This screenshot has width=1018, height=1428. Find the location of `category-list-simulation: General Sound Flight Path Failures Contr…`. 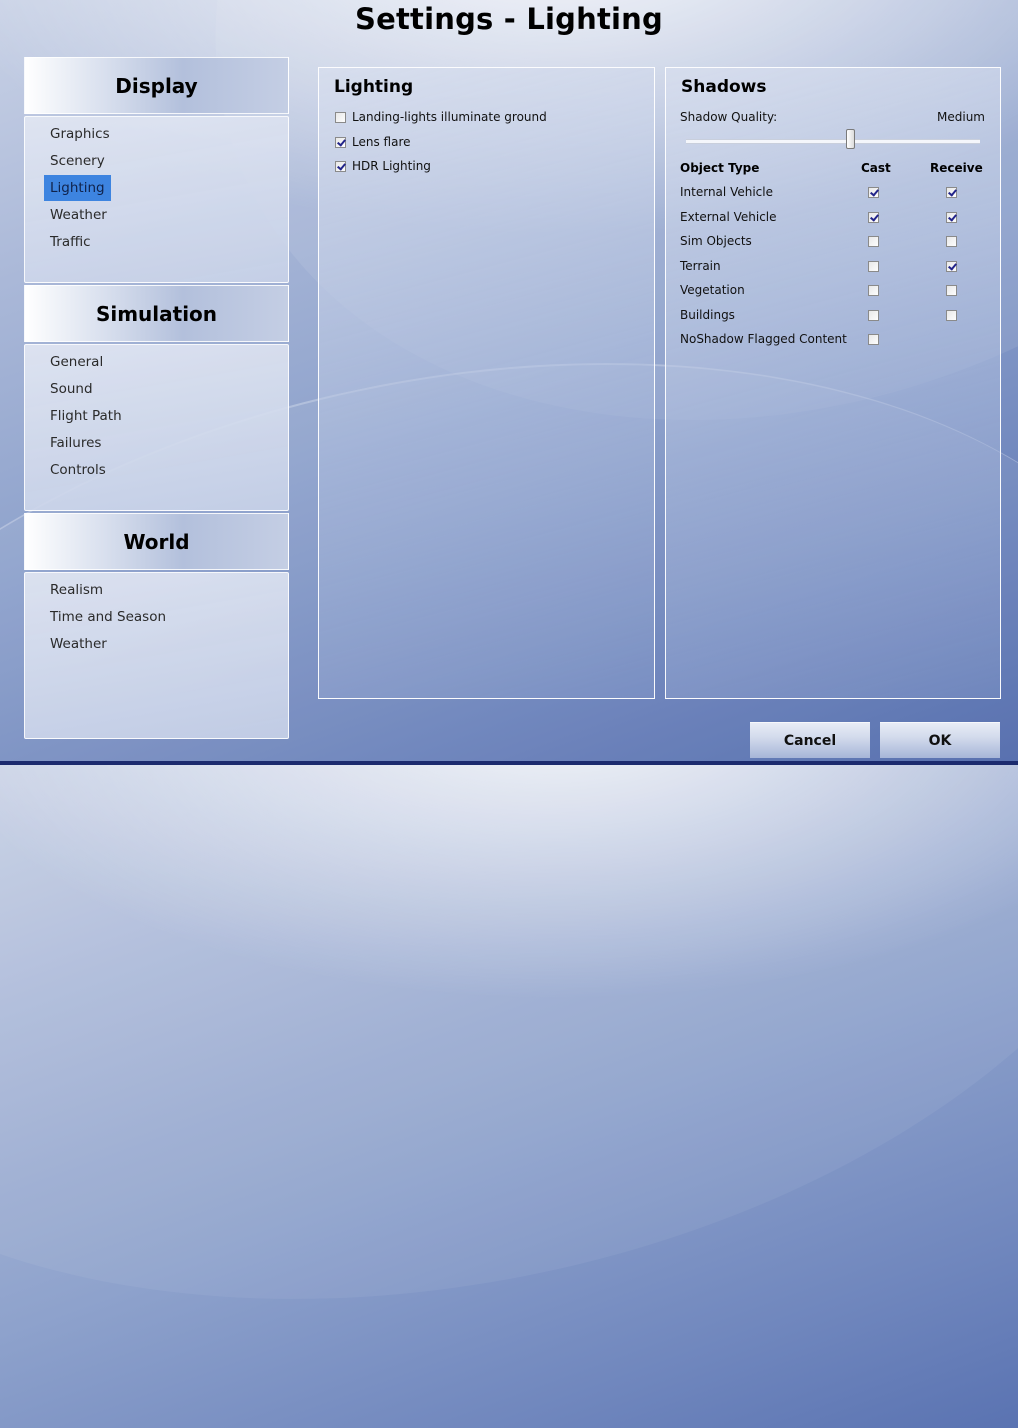

category-list-simulation: General Sound Flight Path Failures Contr… is located at coordinates (156, 427).